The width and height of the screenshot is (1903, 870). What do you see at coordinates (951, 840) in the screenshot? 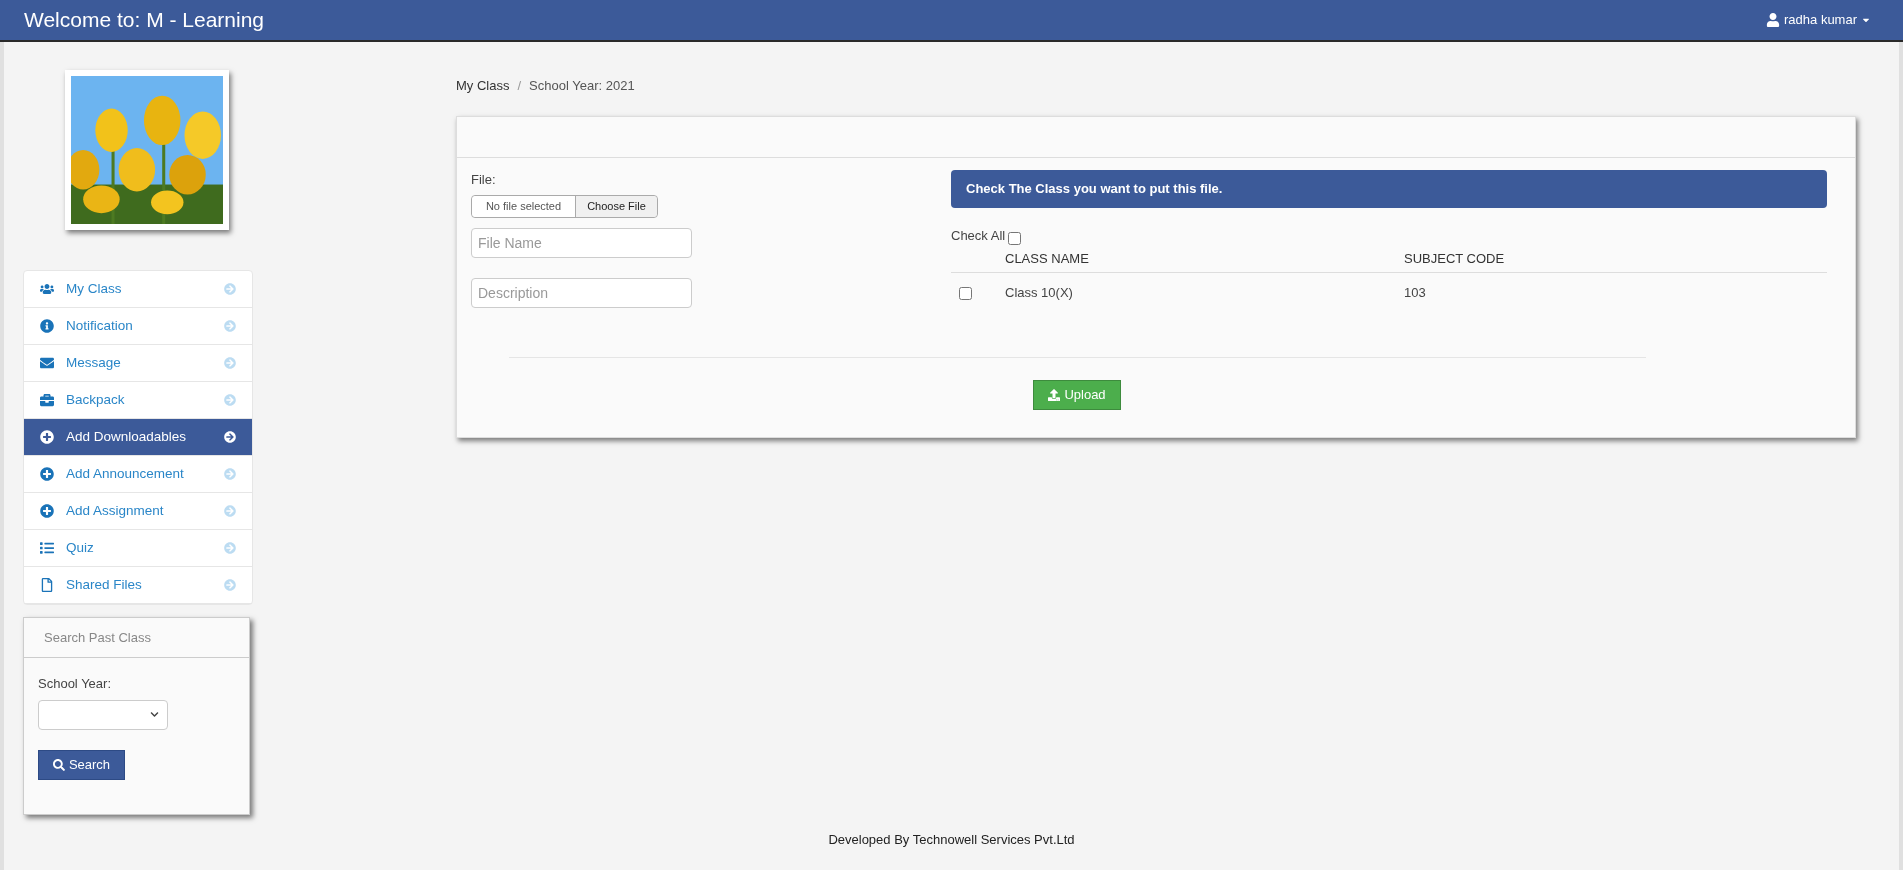
I see `footer-text: Developed By Technowell Services Pvt.Ltd` at bounding box center [951, 840].